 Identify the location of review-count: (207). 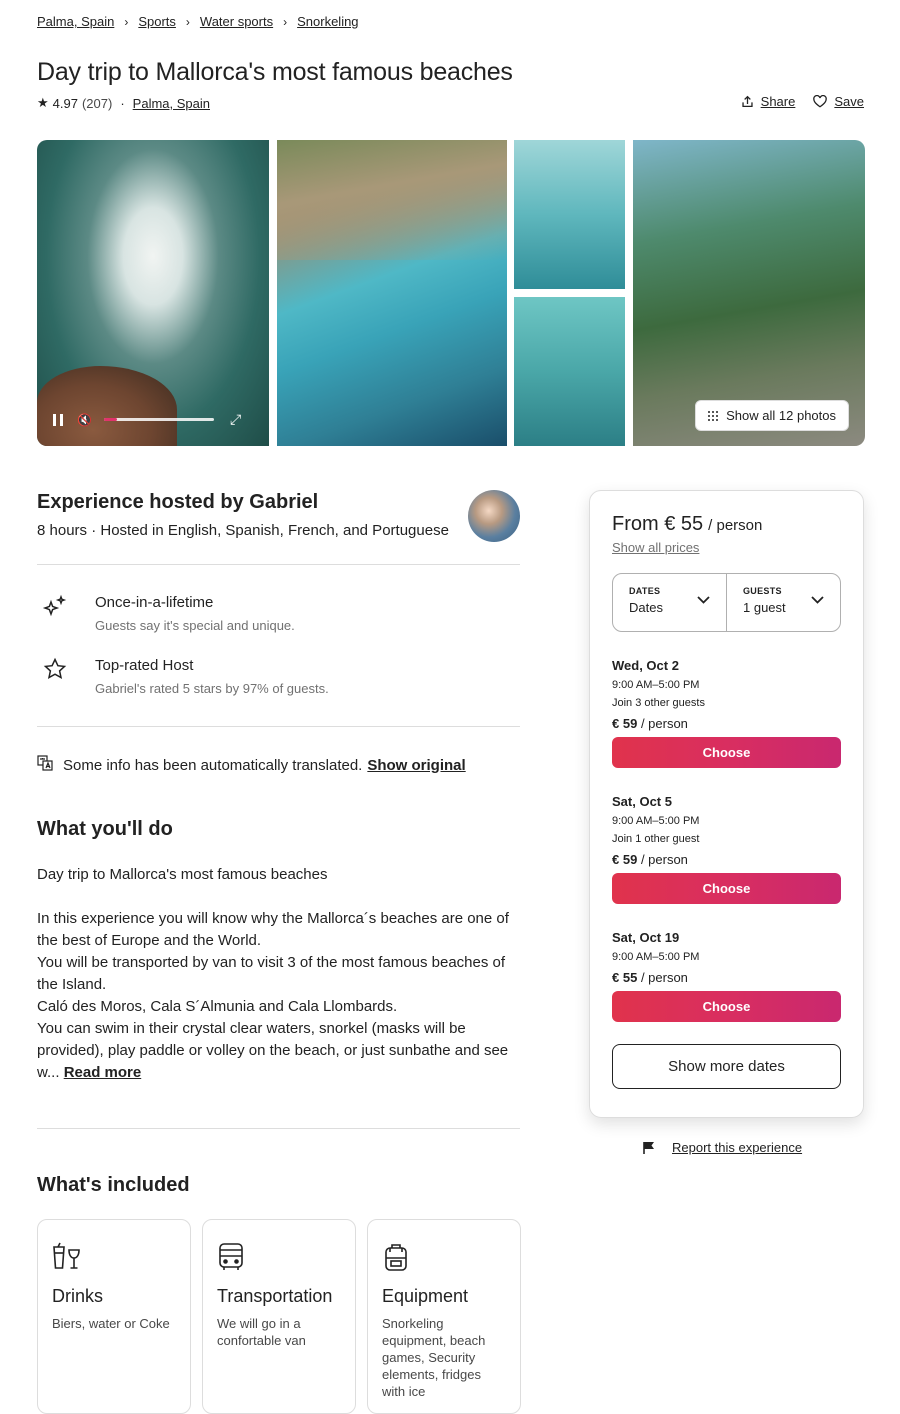
(97, 103).